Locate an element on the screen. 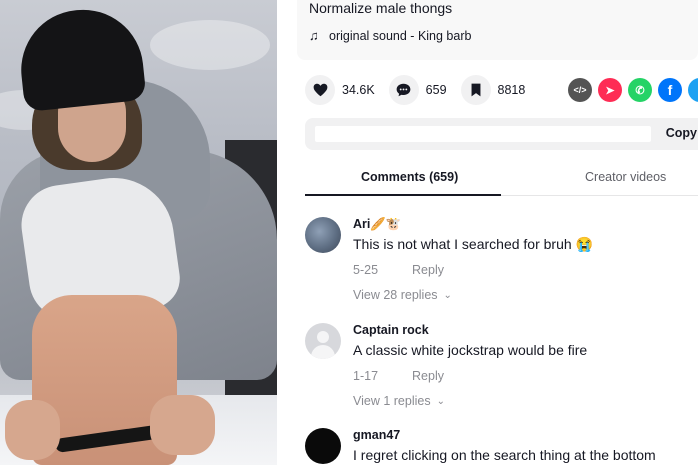 This screenshot has width=698, height=465. copy-link-bar: Copy is located at coordinates (501, 134).